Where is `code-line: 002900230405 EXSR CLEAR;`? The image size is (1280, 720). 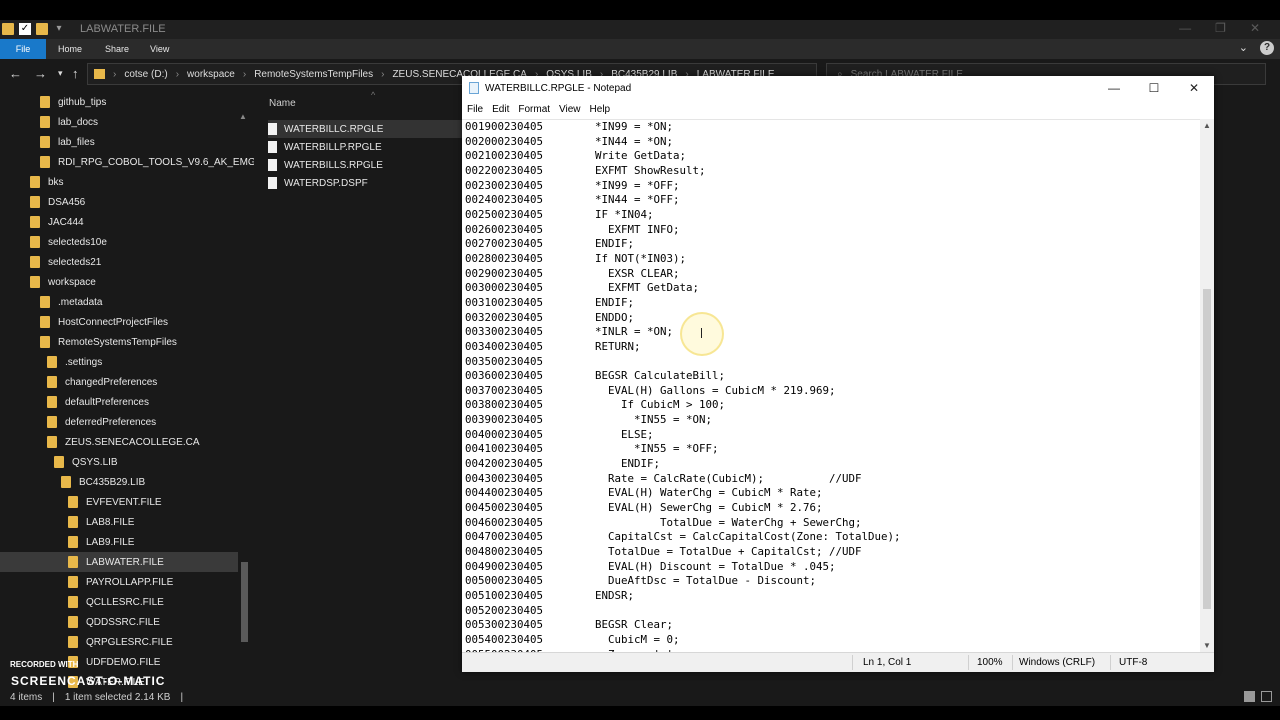 code-line: 002900230405 EXSR CLEAR; is located at coordinates (572, 273).